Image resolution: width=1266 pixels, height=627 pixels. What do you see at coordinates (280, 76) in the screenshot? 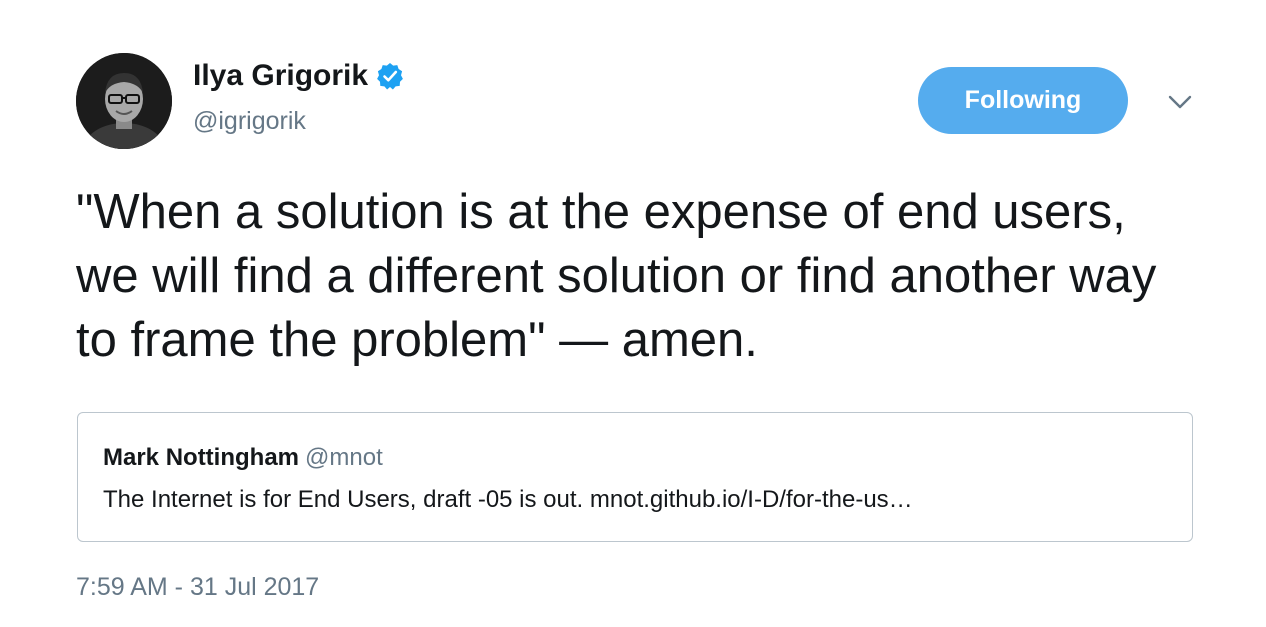
I see `author-display-name: Ilya Grigorik` at bounding box center [280, 76].